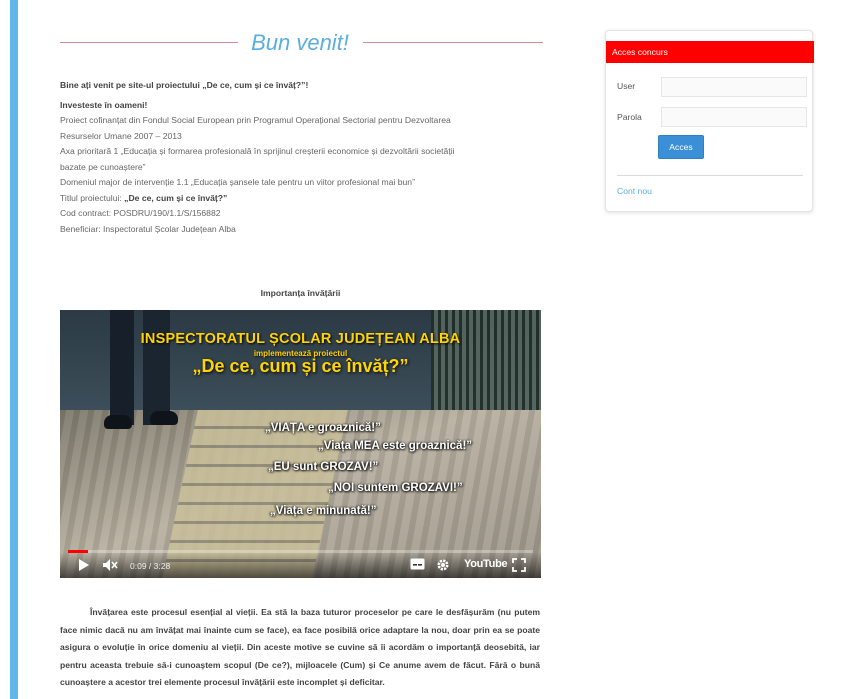 Image resolution: width=845 pixels, height=699 pixels. I want to click on new-account-link: Cont nou, so click(634, 191).